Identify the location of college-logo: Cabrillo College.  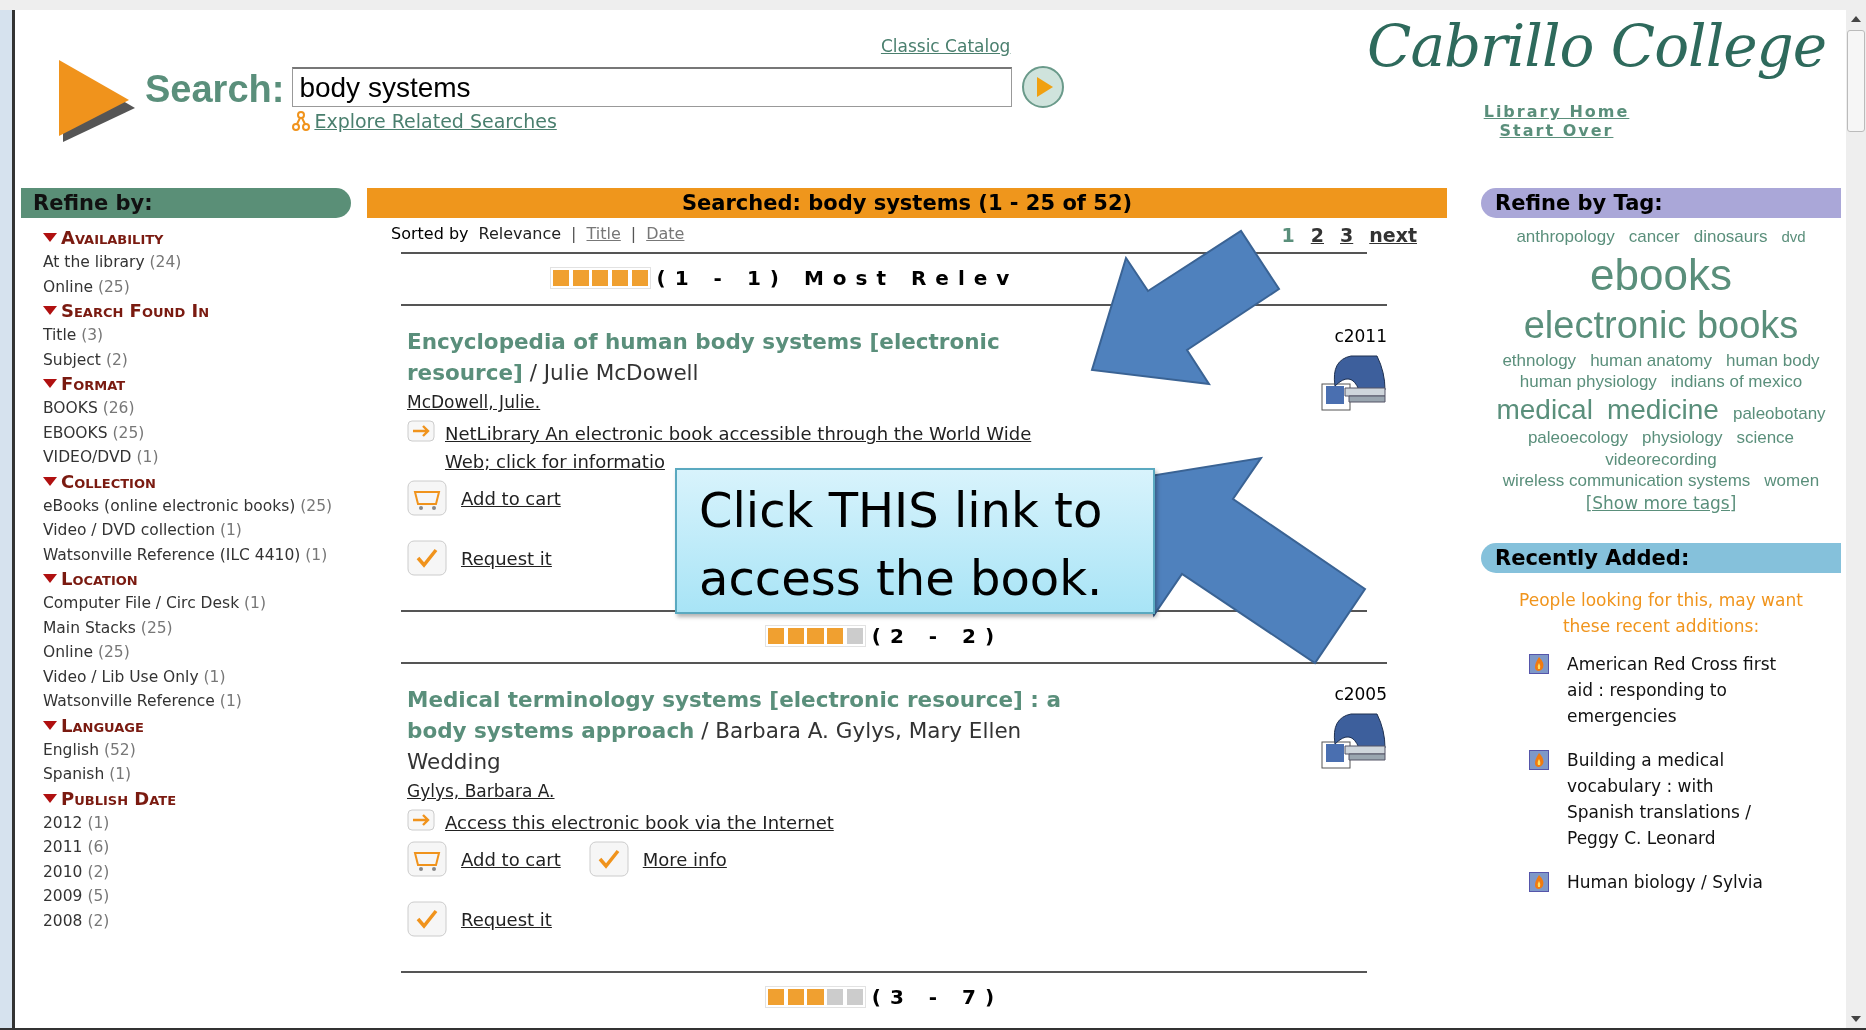
(1596, 46).